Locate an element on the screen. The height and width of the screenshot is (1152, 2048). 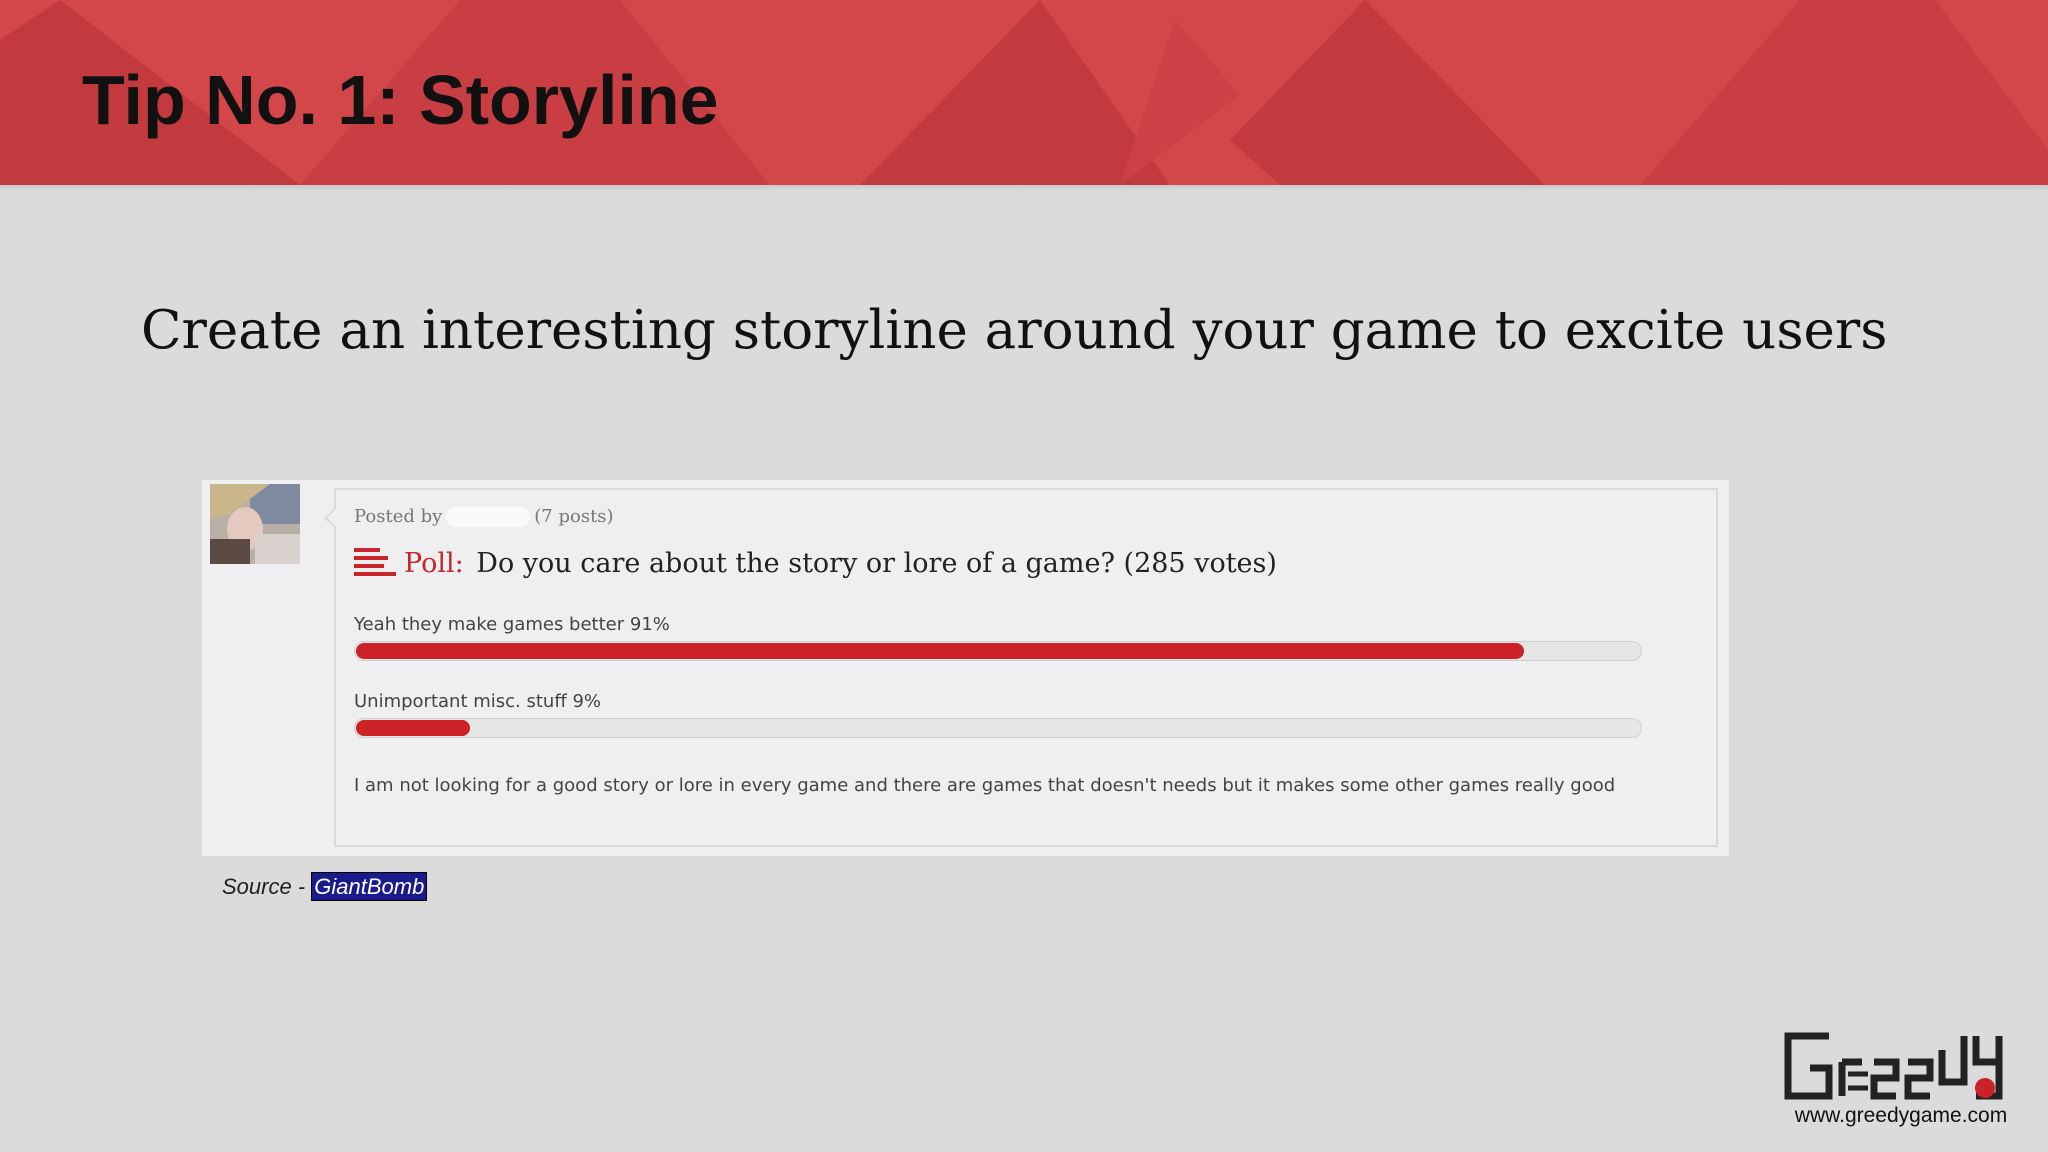
poll-option-label: Yeah they make games better 91% is located at coordinates (512, 624).